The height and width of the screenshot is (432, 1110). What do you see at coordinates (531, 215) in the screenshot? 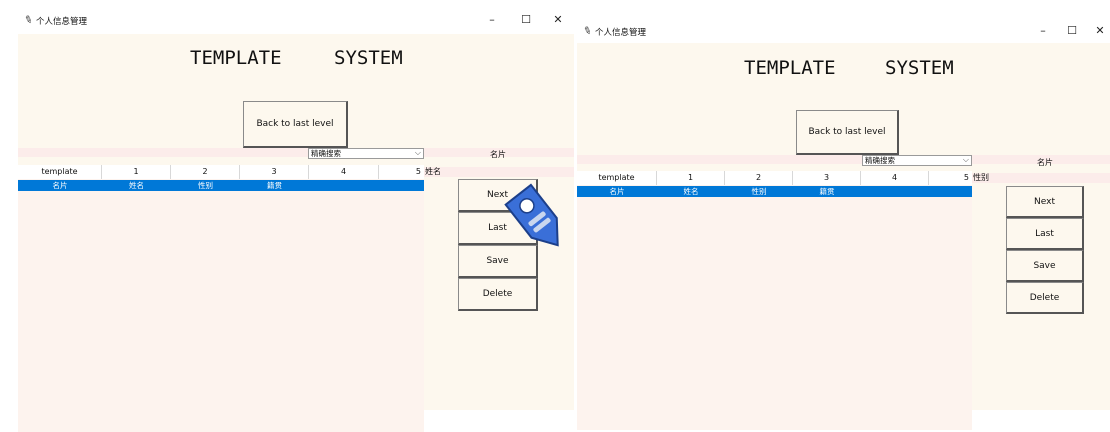
I see `tag-cursor-icon` at bounding box center [531, 215].